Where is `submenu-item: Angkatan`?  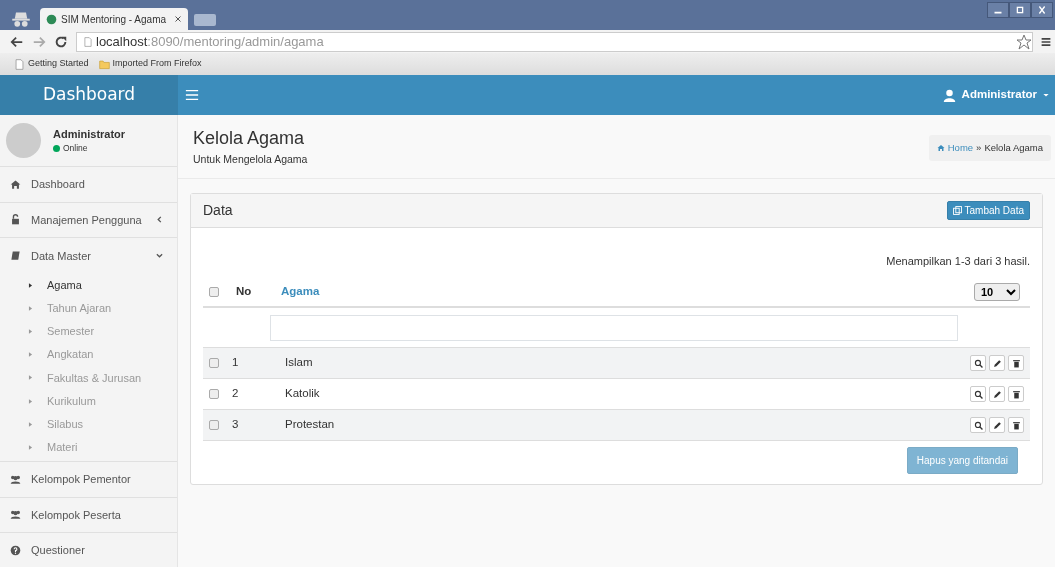 submenu-item: Angkatan is located at coordinates (88, 355).